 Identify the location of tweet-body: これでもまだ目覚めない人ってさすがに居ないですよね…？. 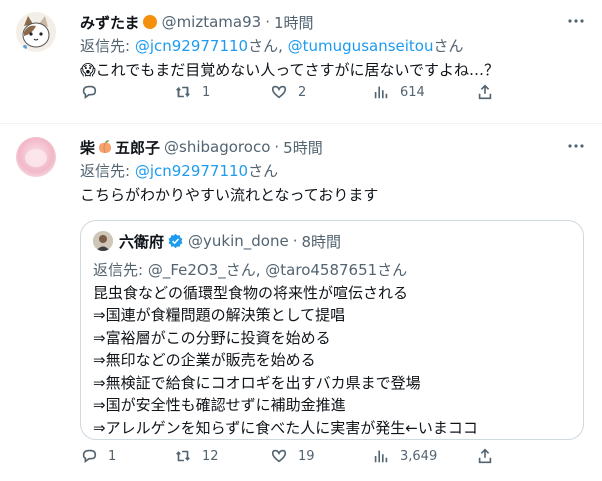
(297, 70).